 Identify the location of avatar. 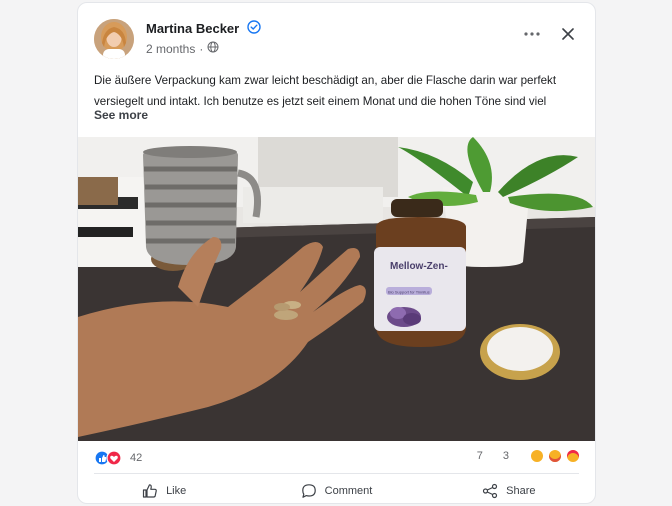
(114, 39).